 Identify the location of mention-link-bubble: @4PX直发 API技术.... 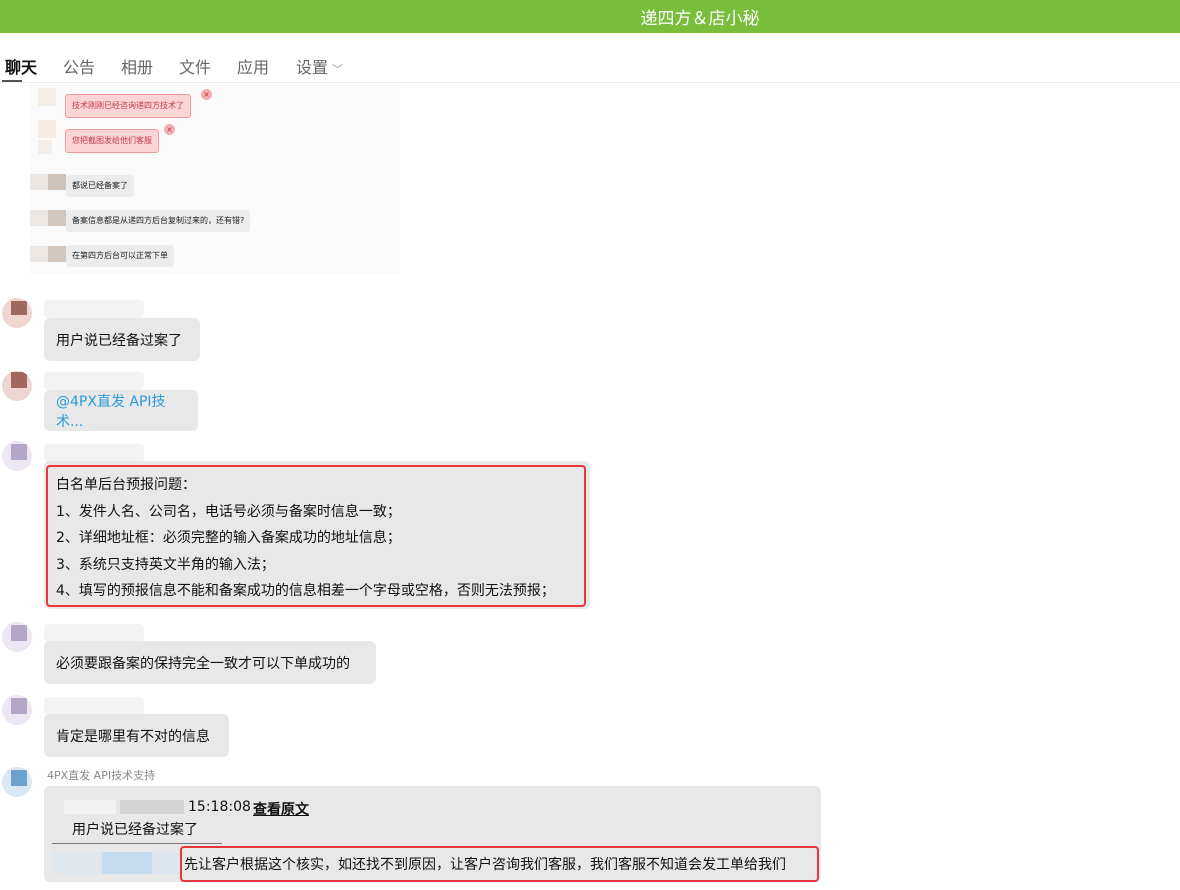
(121, 410).